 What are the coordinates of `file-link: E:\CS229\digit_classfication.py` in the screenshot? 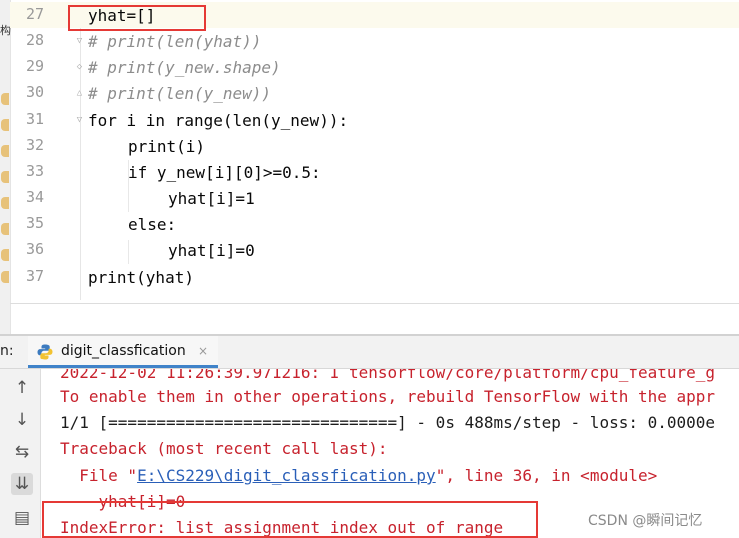 It's located at (286, 475).